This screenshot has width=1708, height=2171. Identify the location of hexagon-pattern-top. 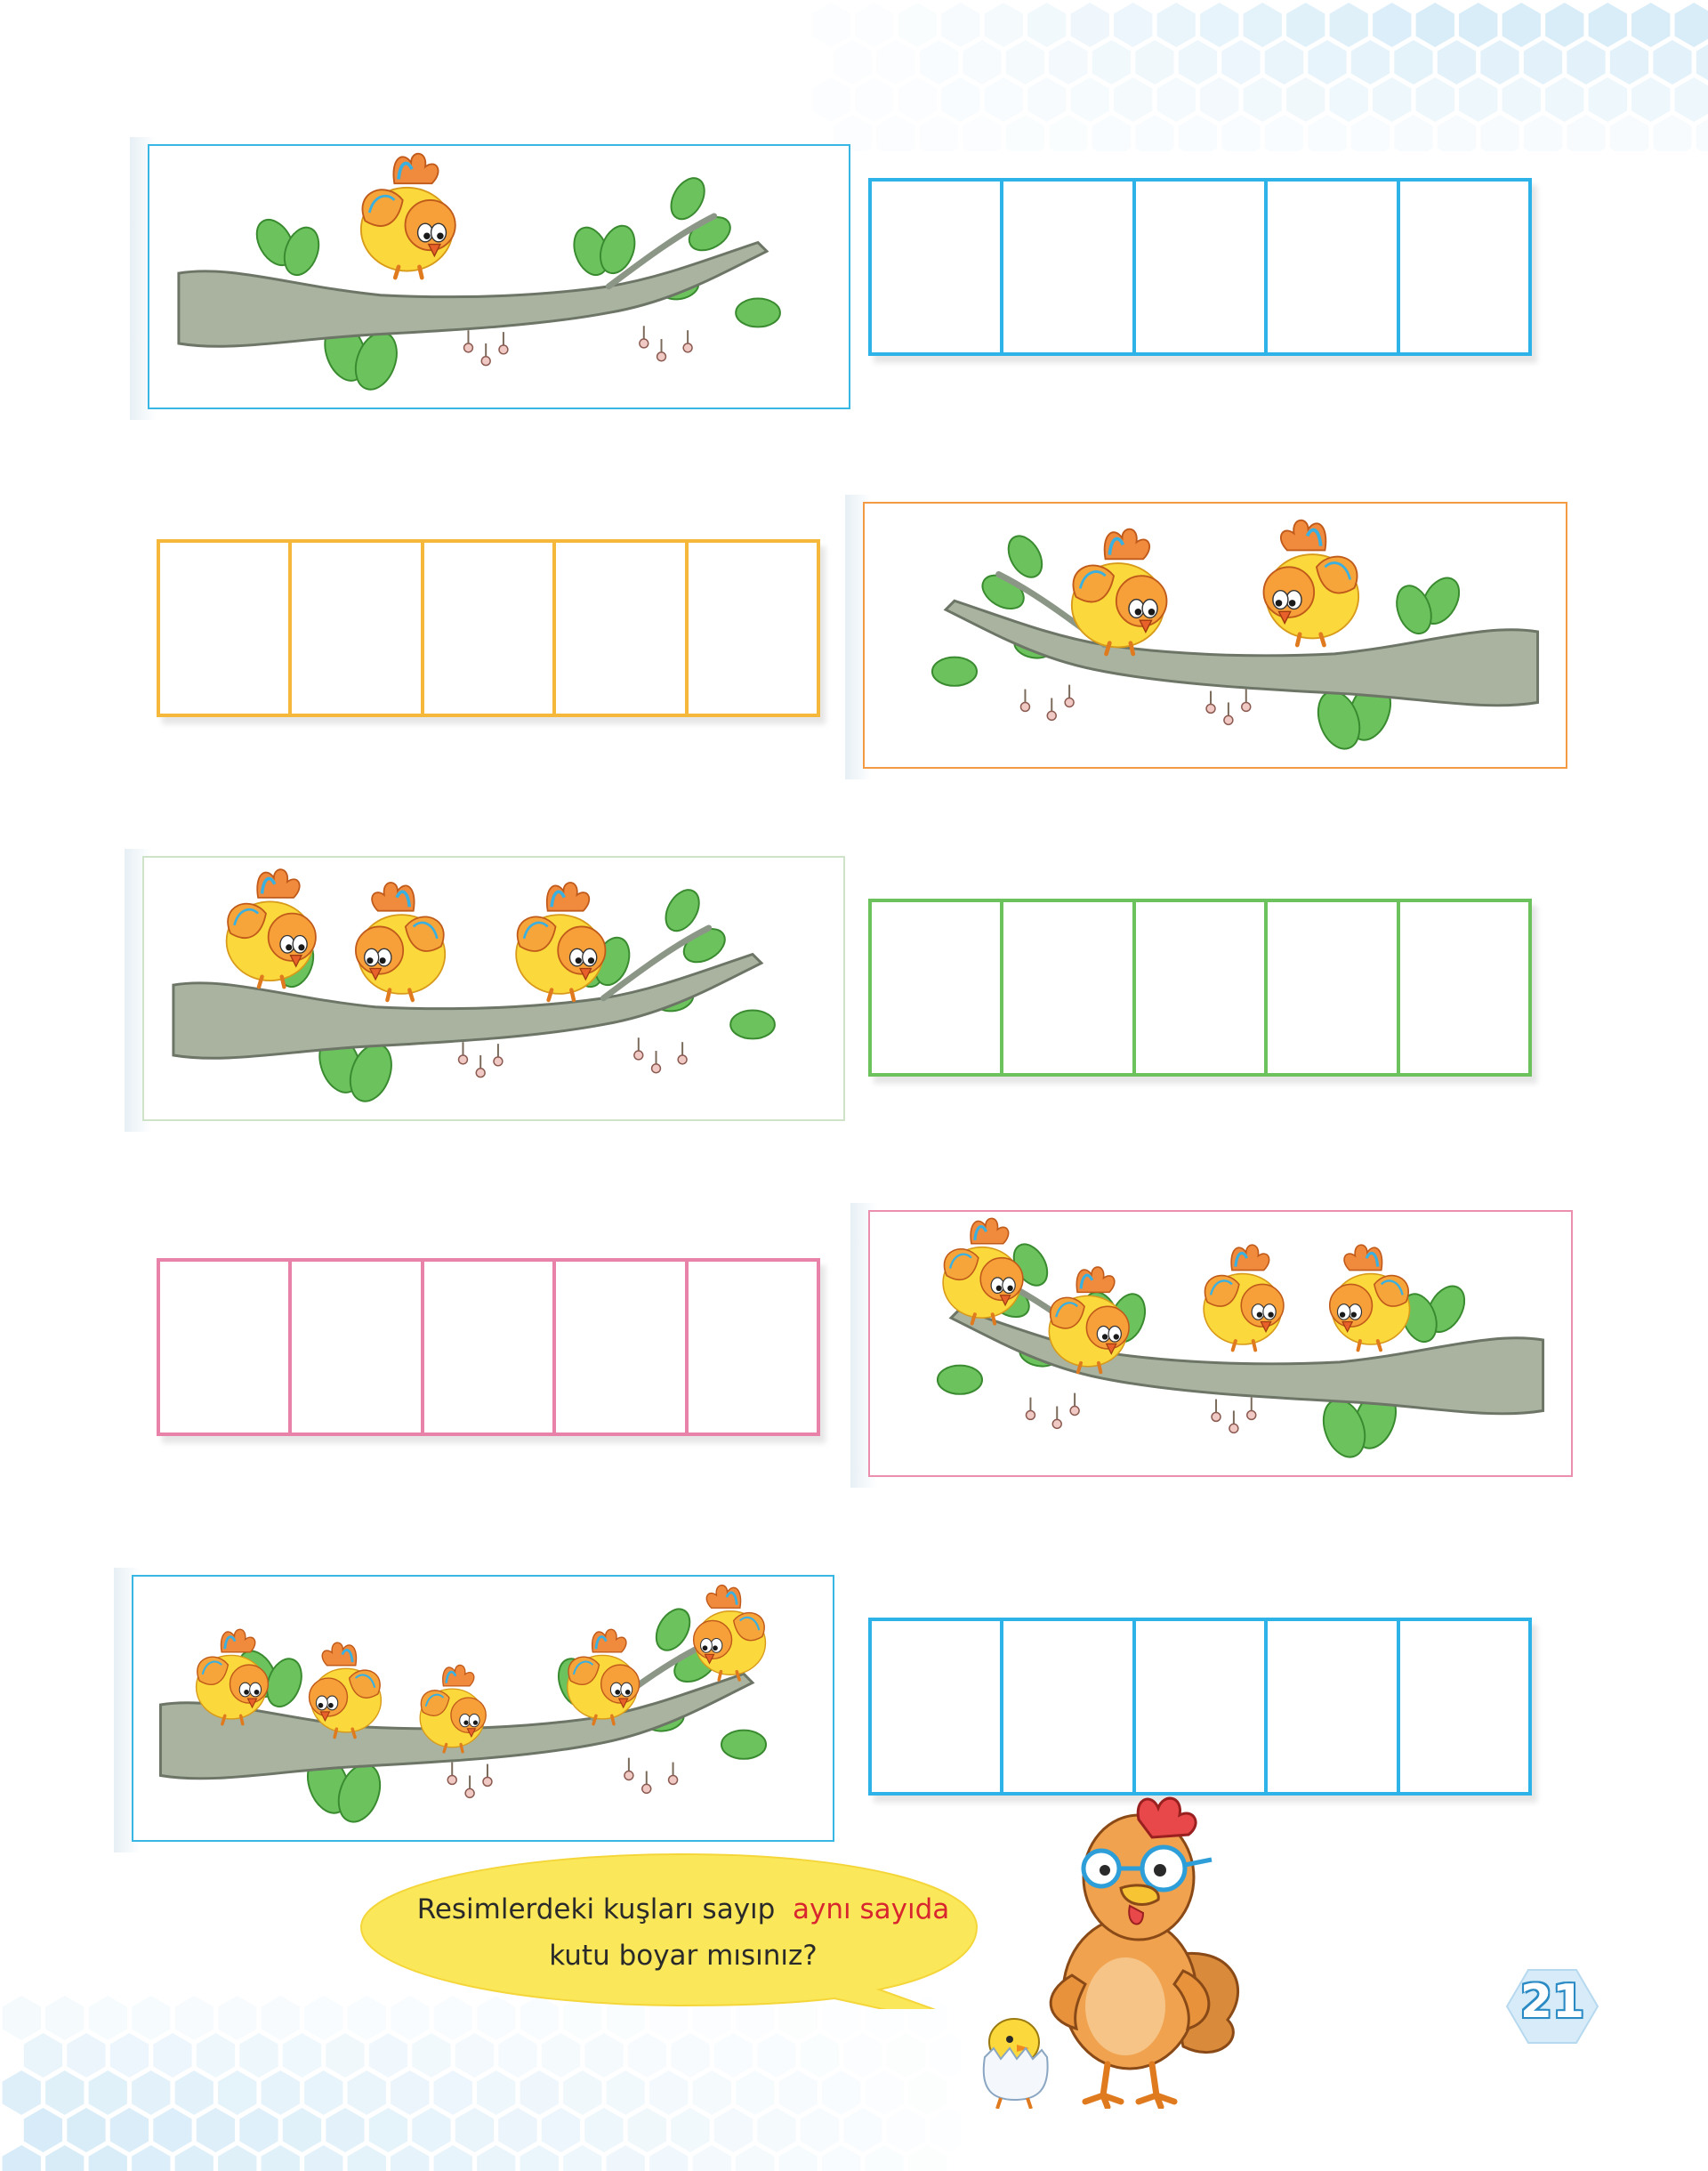
(1259, 77).